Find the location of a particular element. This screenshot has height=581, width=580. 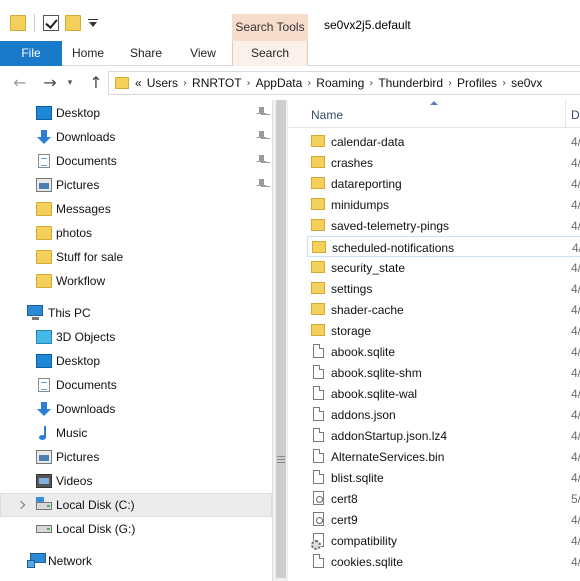

file-row: AlternateServices.bin 4/ is located at coordinates (443, 456).